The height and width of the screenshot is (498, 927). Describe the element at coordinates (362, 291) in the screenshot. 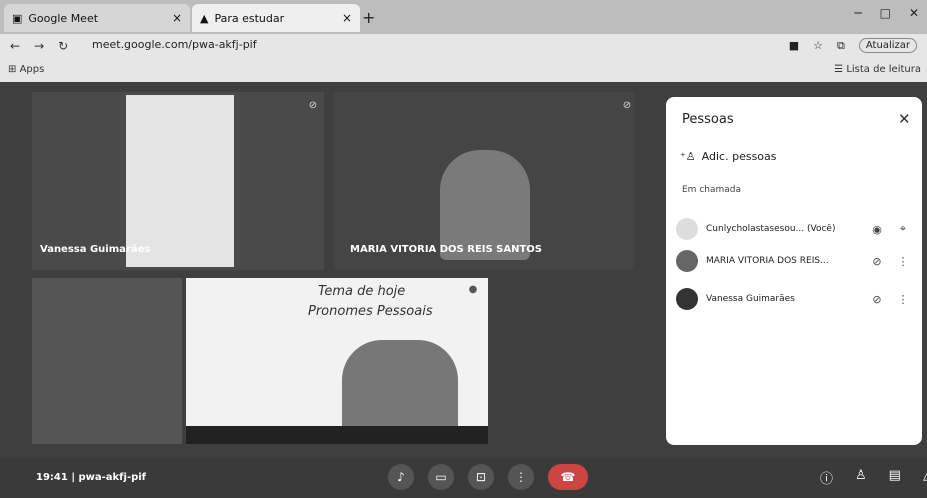

I see `slide-text: Tema de hoje` at that location.